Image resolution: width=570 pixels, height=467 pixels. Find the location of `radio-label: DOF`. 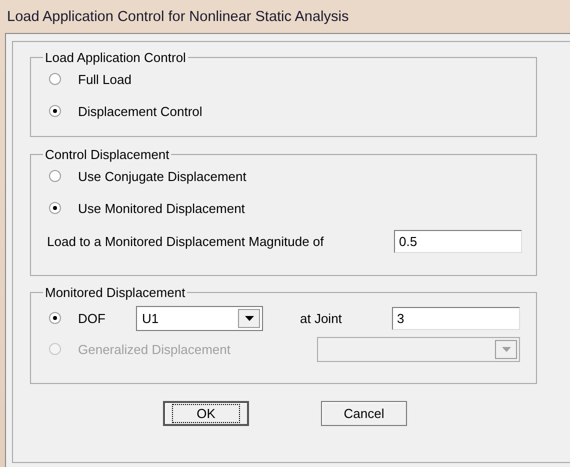

radio-label: DOF is located at coordinates (92, 318).